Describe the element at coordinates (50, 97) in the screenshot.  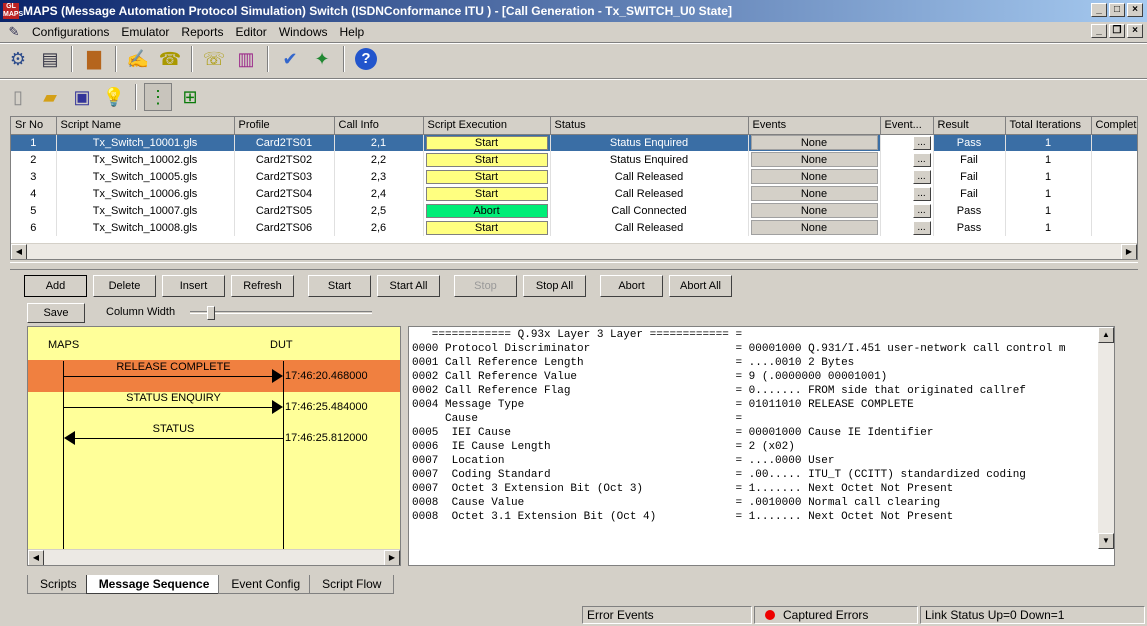
I see `open-folder-icon: ▰` at that location.